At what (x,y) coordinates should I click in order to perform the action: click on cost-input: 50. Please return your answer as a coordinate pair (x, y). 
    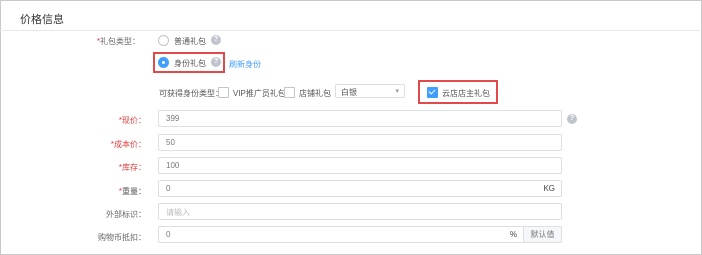
    Looking at the image, I should click on (360, 142).